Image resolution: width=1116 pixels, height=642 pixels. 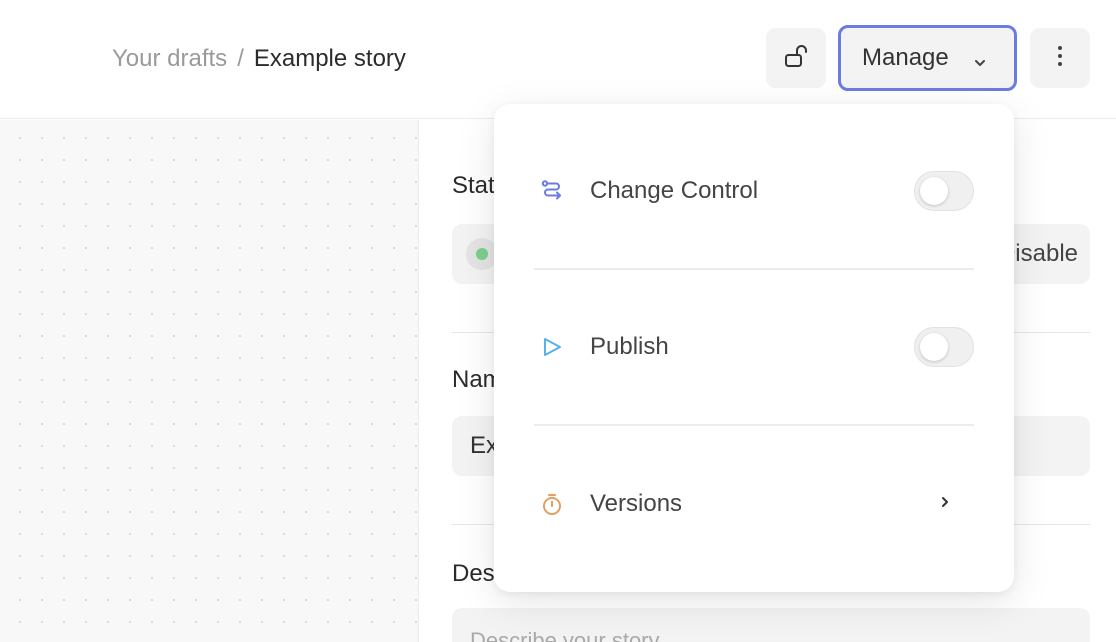 What do you see at coordinates (552, 191) in the screenshot?
I see `branch-icon` at bounding box center [552, 191].